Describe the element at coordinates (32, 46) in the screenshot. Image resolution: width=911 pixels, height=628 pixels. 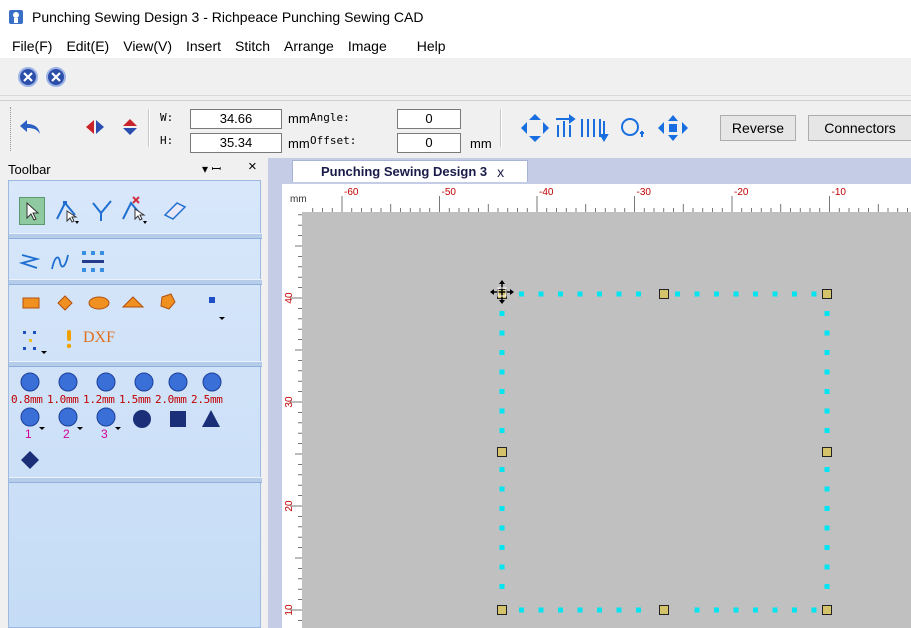
I see `menu-file: File(F)` at that location.